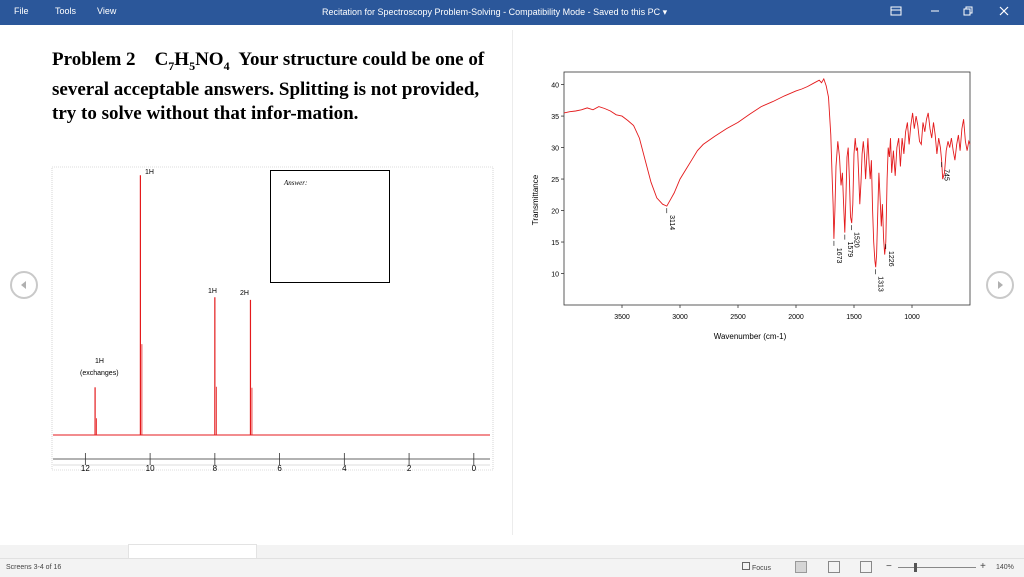  Describe the element at coordinates (671, 222) in the screenshot. I see `ir-peak-label: 3114` at that location.